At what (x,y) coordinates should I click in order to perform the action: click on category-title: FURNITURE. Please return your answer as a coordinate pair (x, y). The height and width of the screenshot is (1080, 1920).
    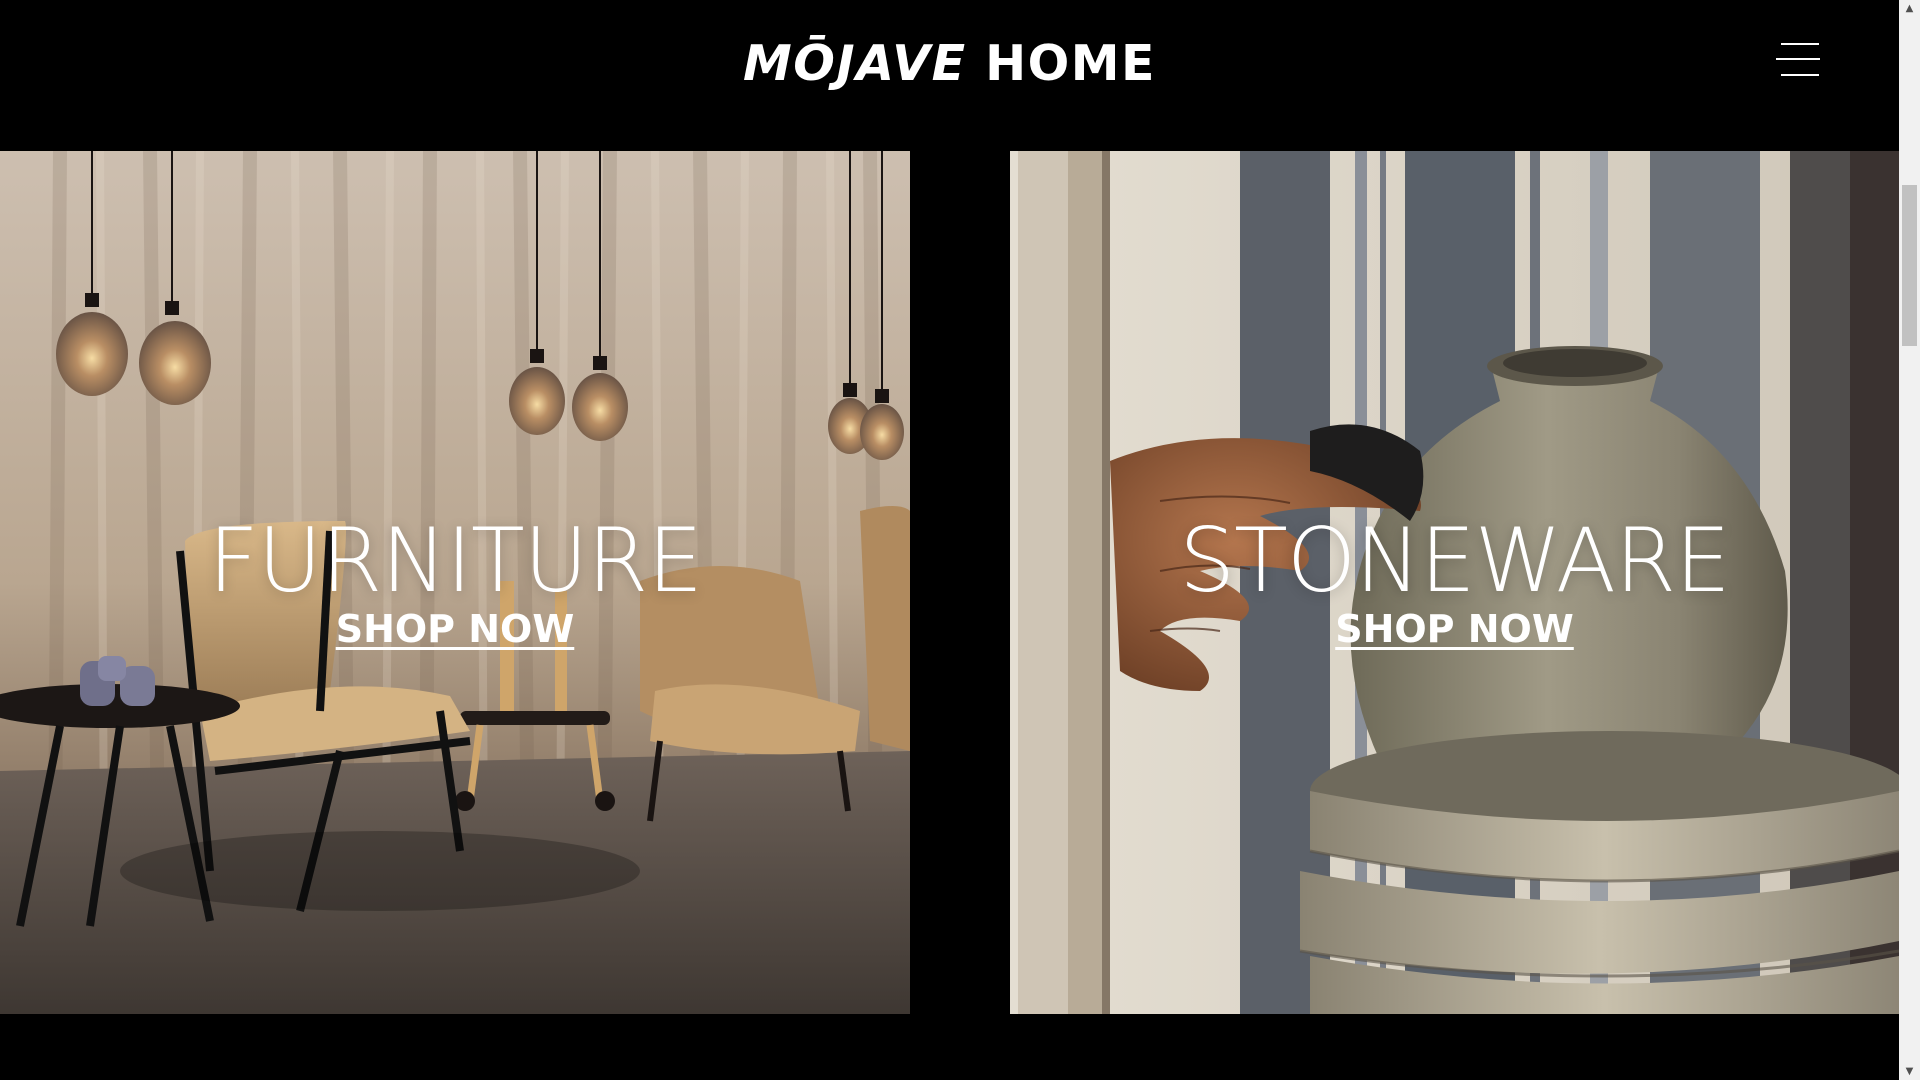
    Looking at the image, I should click on (455, 560).